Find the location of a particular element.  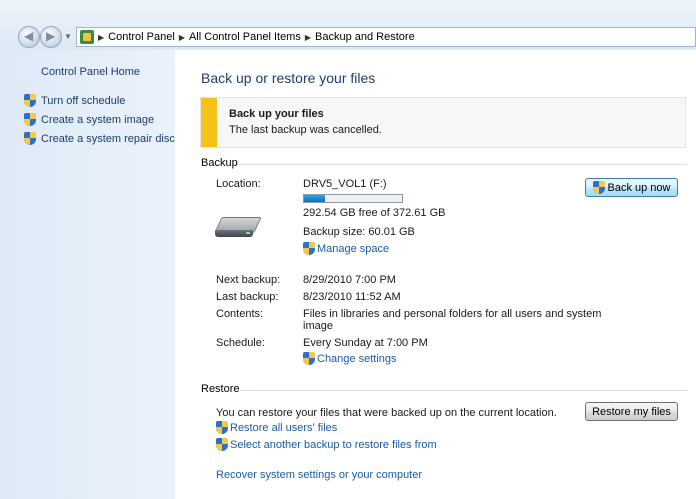

task-turn-off-schedule: Turn off schedule is located at coordinates (74, 100).